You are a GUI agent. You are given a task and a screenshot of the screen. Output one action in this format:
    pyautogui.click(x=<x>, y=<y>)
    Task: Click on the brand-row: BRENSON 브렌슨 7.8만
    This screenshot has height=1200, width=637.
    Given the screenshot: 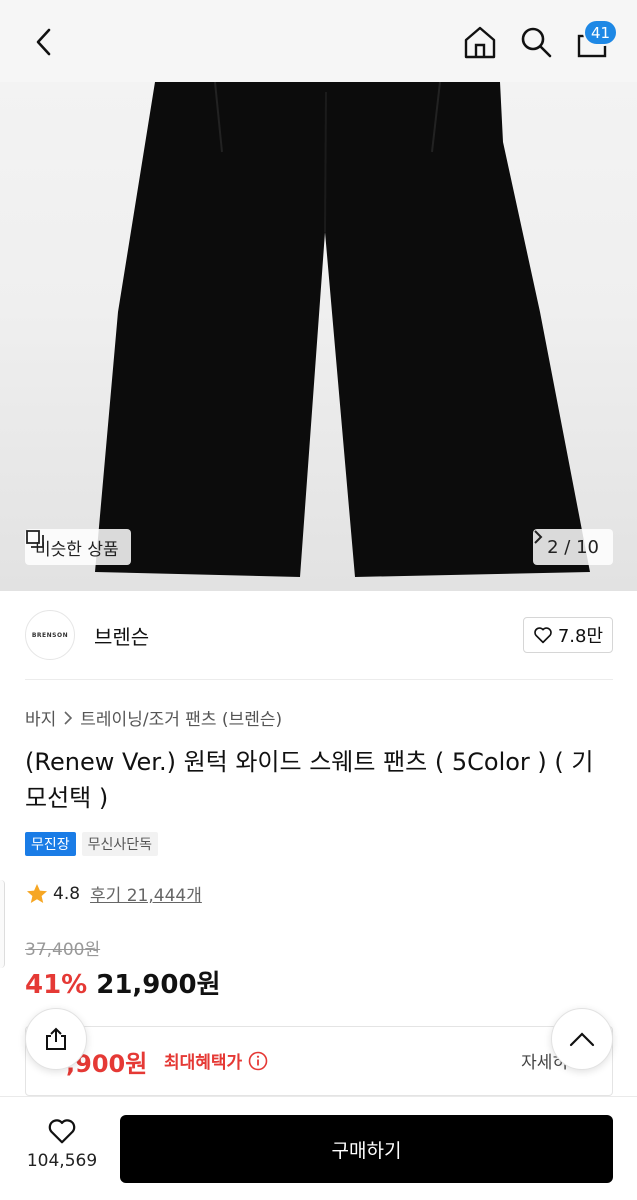 What is the action you would take?
    pyautogui.click(x=319, y=635)
    